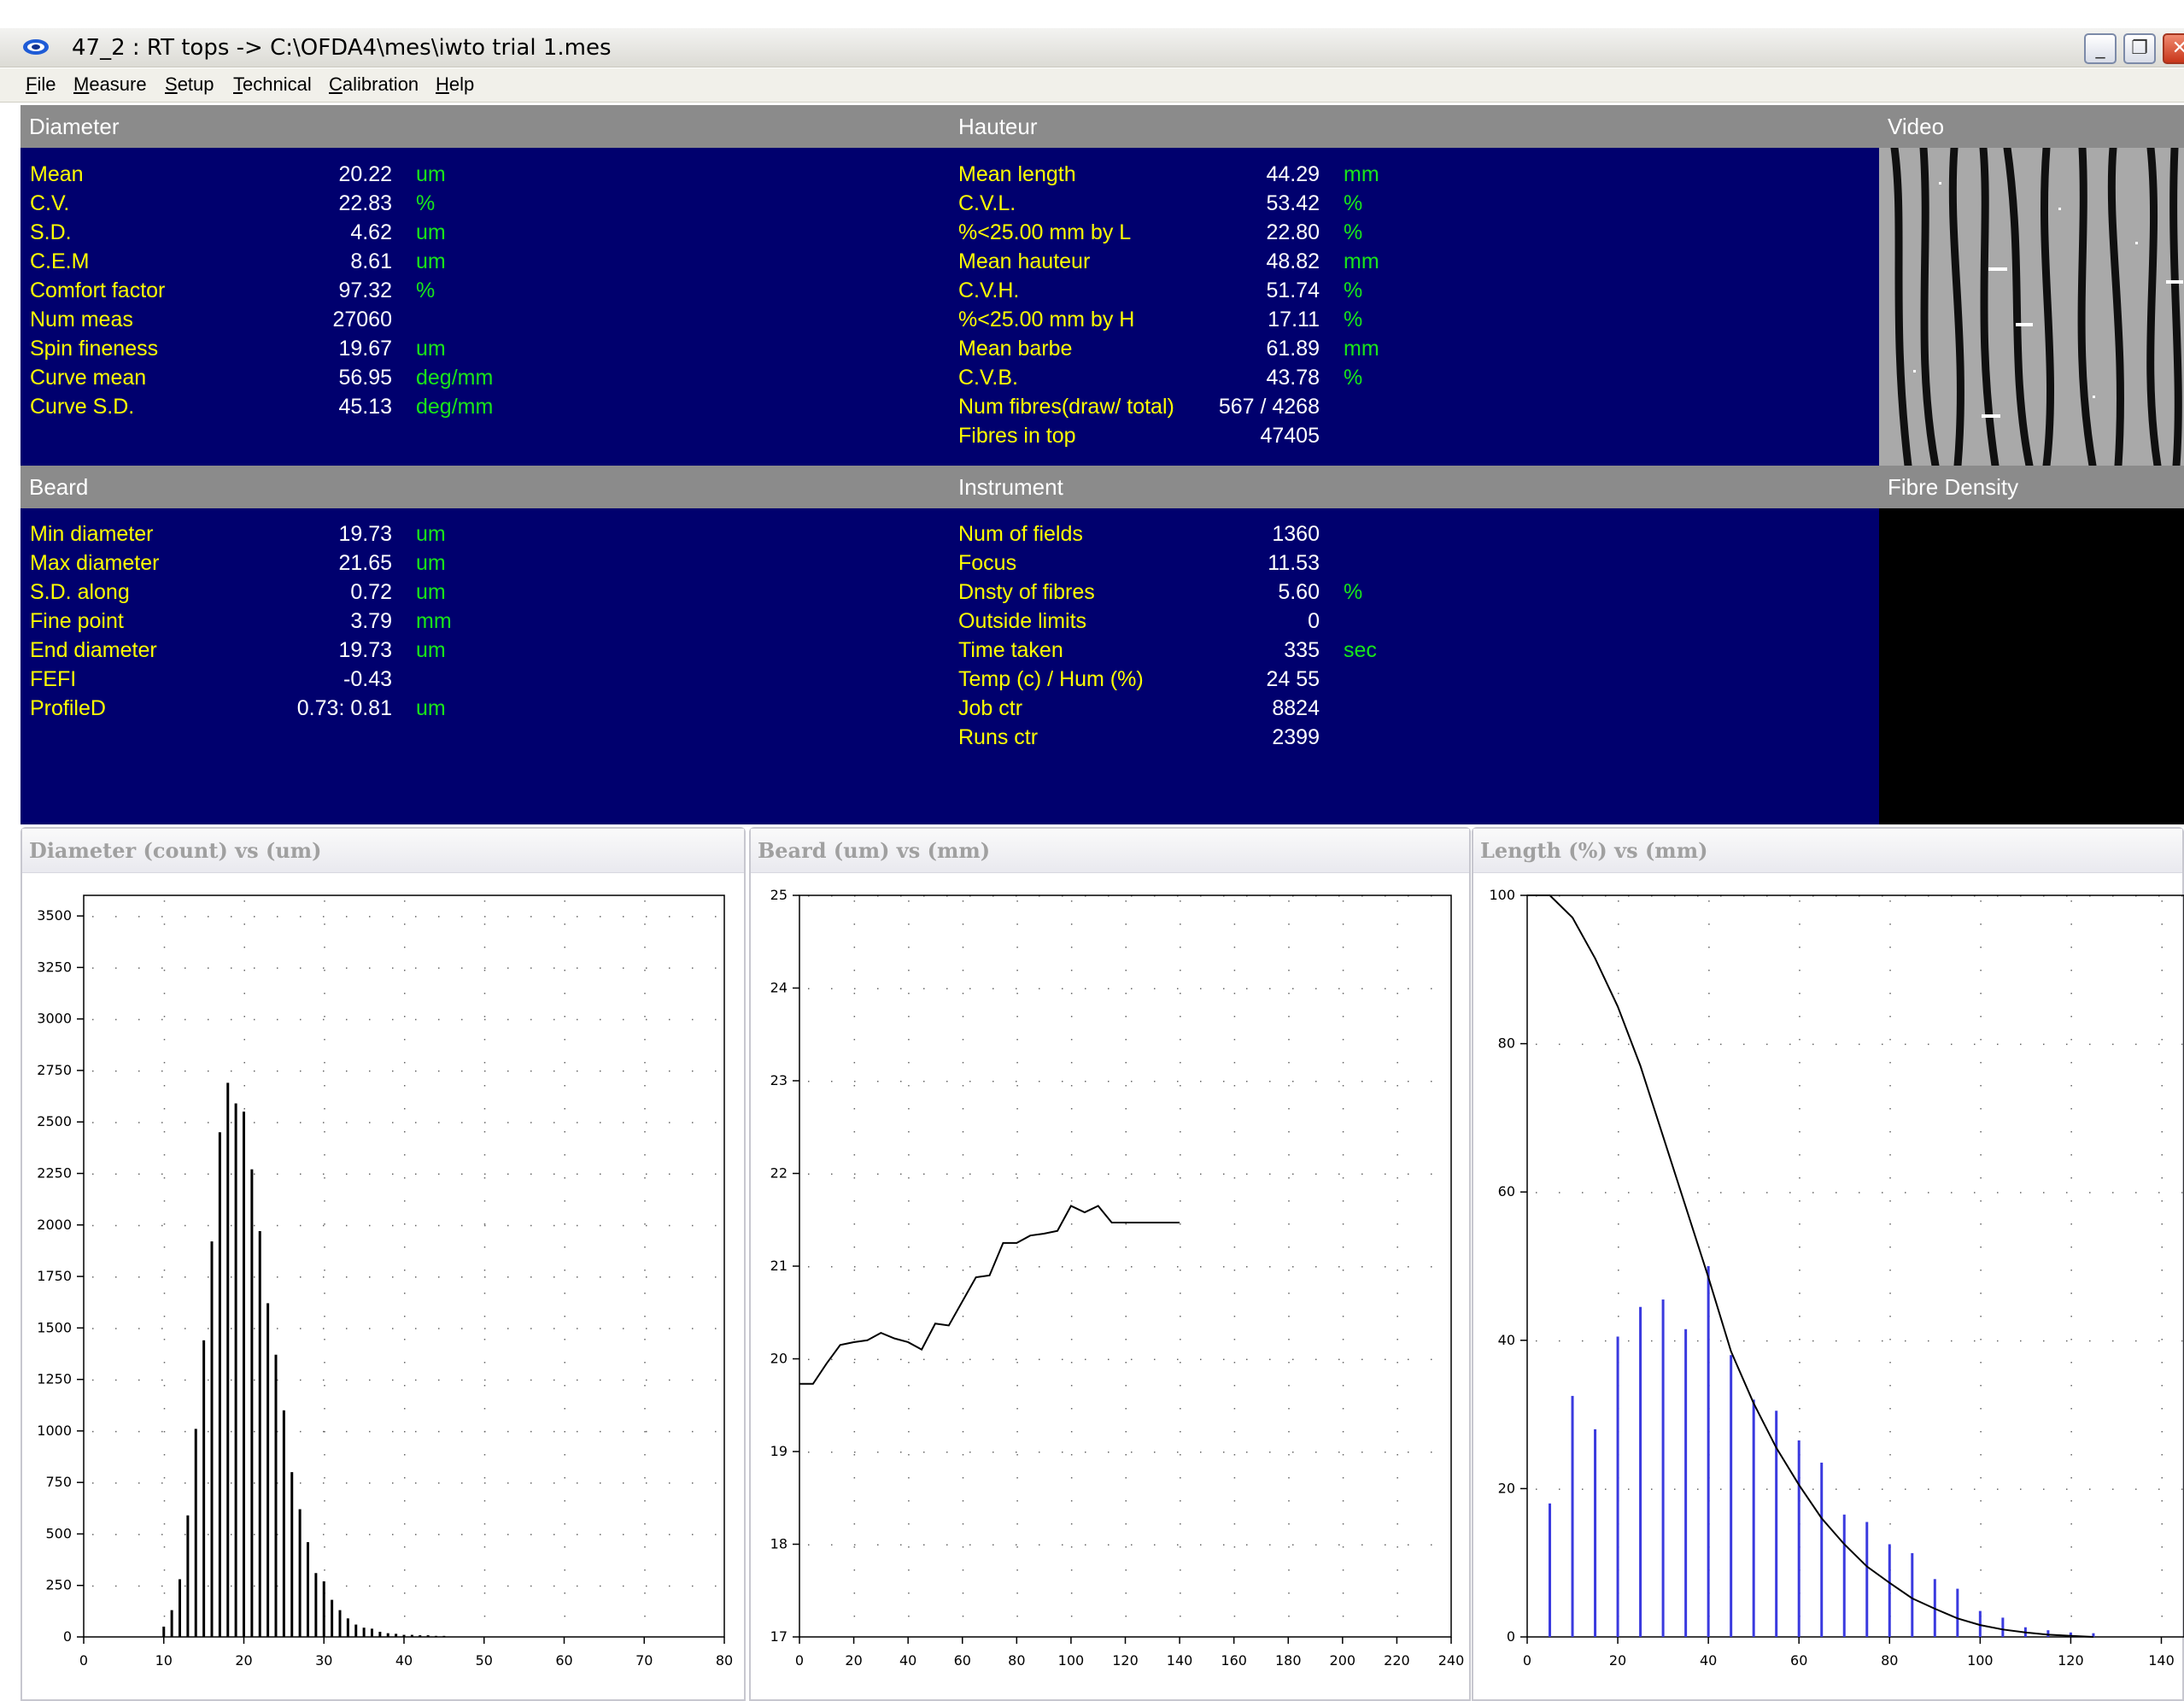 The width and height of the screenshot is (2184, 1701). I want to click on instrument-row-label-7: Runs ctr, so click(998, 737).